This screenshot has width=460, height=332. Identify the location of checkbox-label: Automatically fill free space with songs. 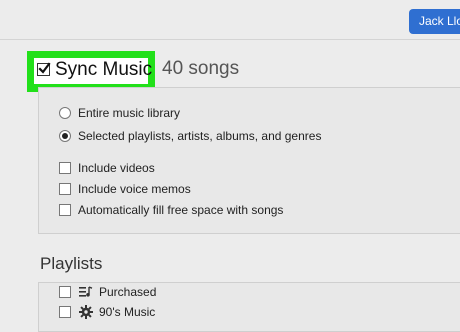
(181, 210).